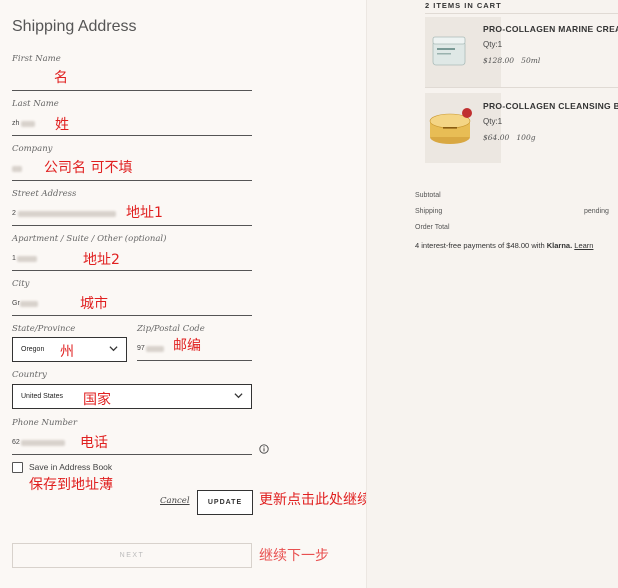  I want to click on street-address-input, so click(132, 225).